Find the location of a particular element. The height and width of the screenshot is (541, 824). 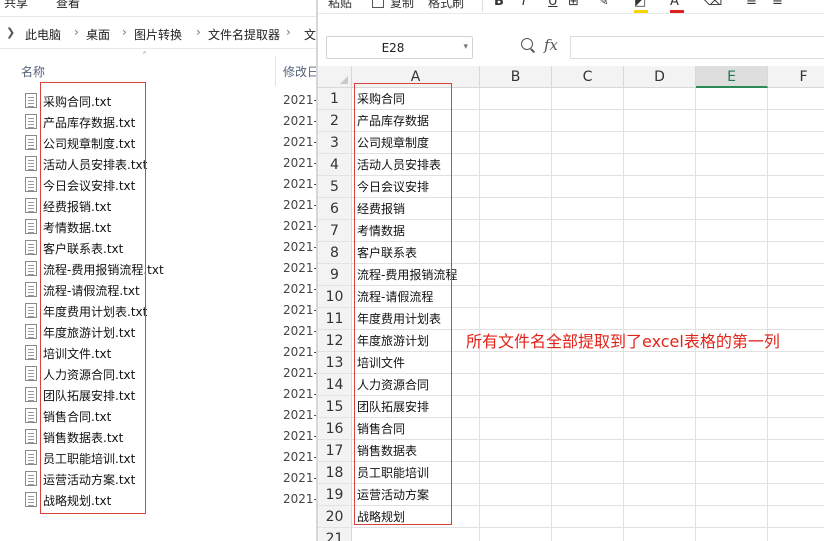

breadcrumb-desktop: 桌面 is located at coordinates (98, 34).